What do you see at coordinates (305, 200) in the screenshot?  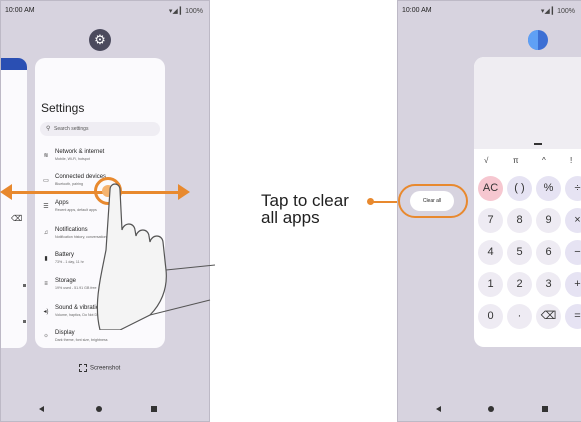 I see `callout-line-1: Tap to clear` at bounding box center [305, 200].